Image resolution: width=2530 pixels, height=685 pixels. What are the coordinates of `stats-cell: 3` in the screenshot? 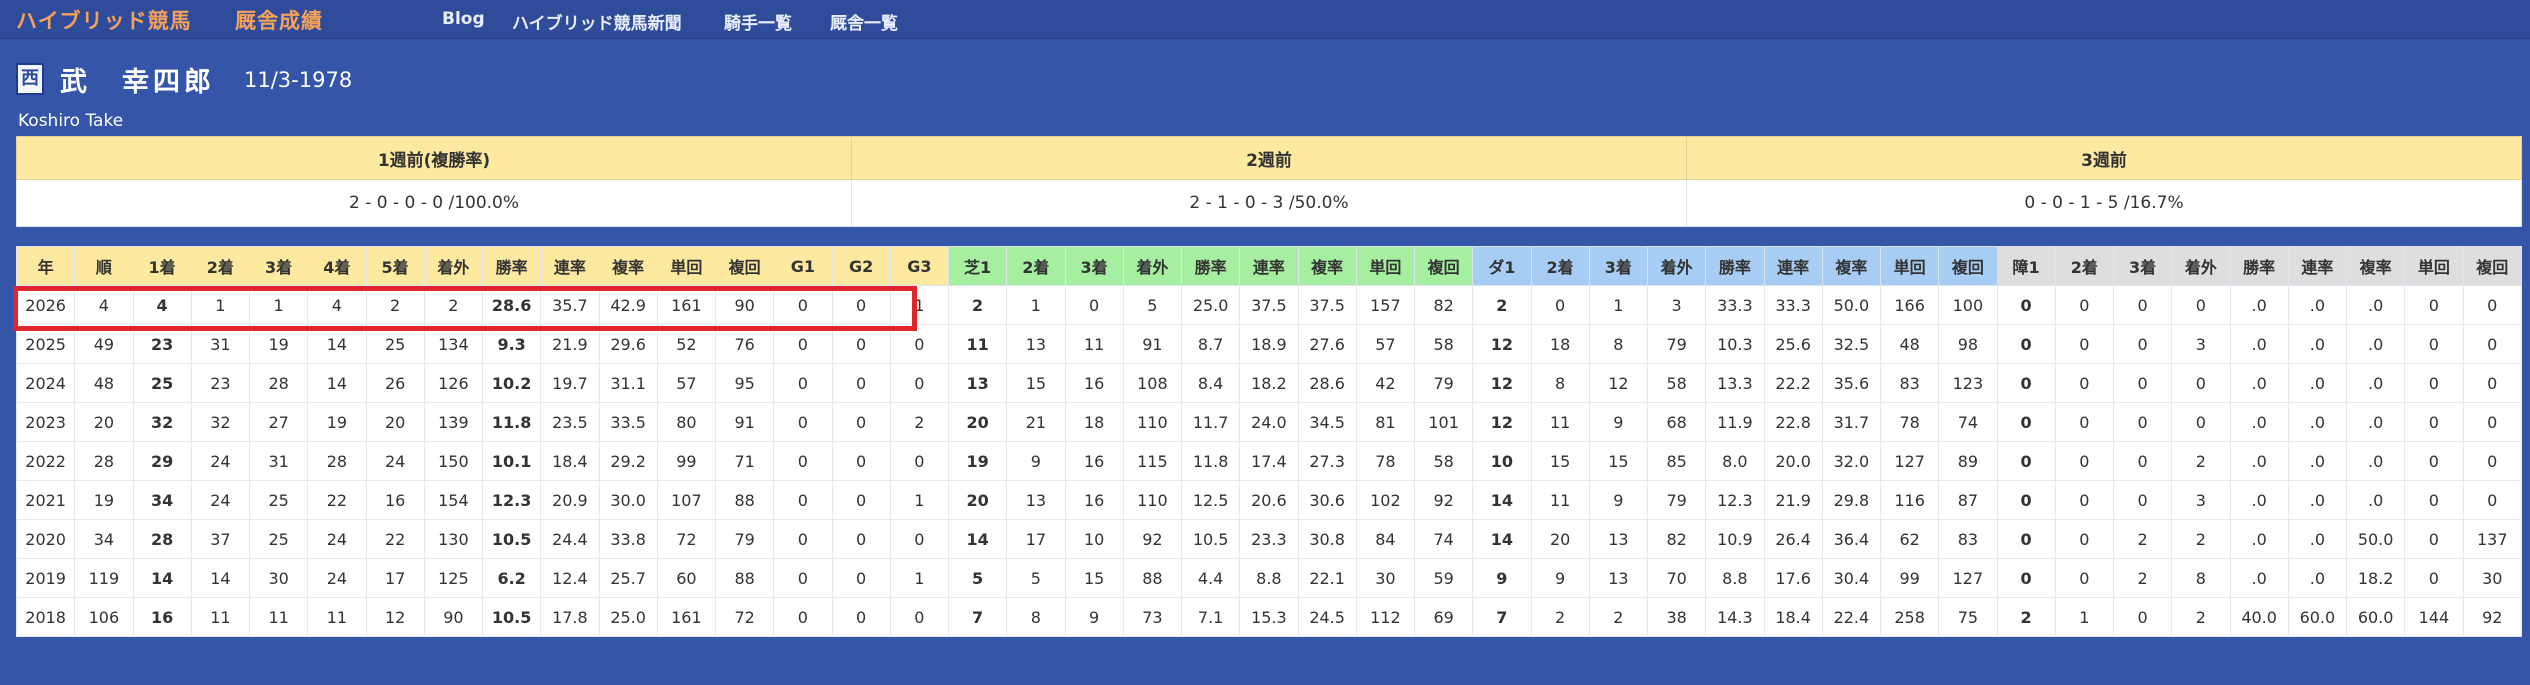 It's located at (1676, 305).